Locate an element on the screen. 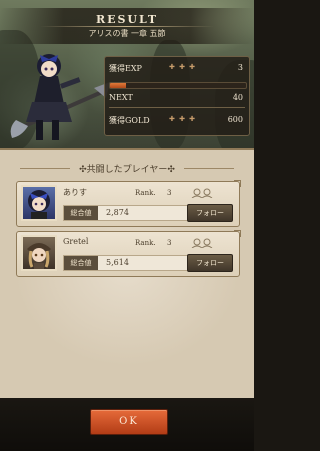 The height and width of the screenshot is (451, 320). gold-stars: ✚ ✚ ✚ is located at coordinates (183, 119).